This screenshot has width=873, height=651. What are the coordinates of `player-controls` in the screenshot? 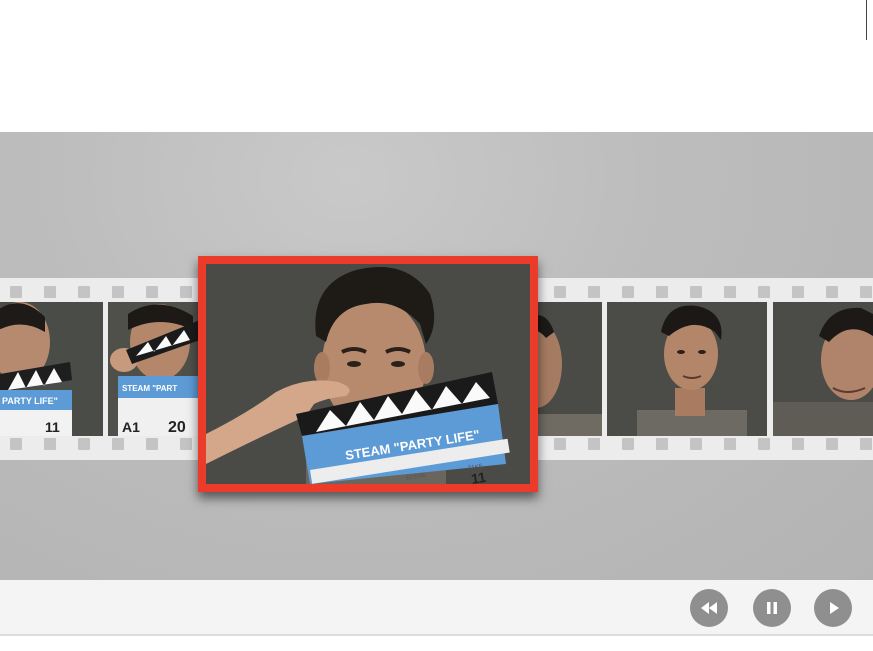 It's located at (436, 608).